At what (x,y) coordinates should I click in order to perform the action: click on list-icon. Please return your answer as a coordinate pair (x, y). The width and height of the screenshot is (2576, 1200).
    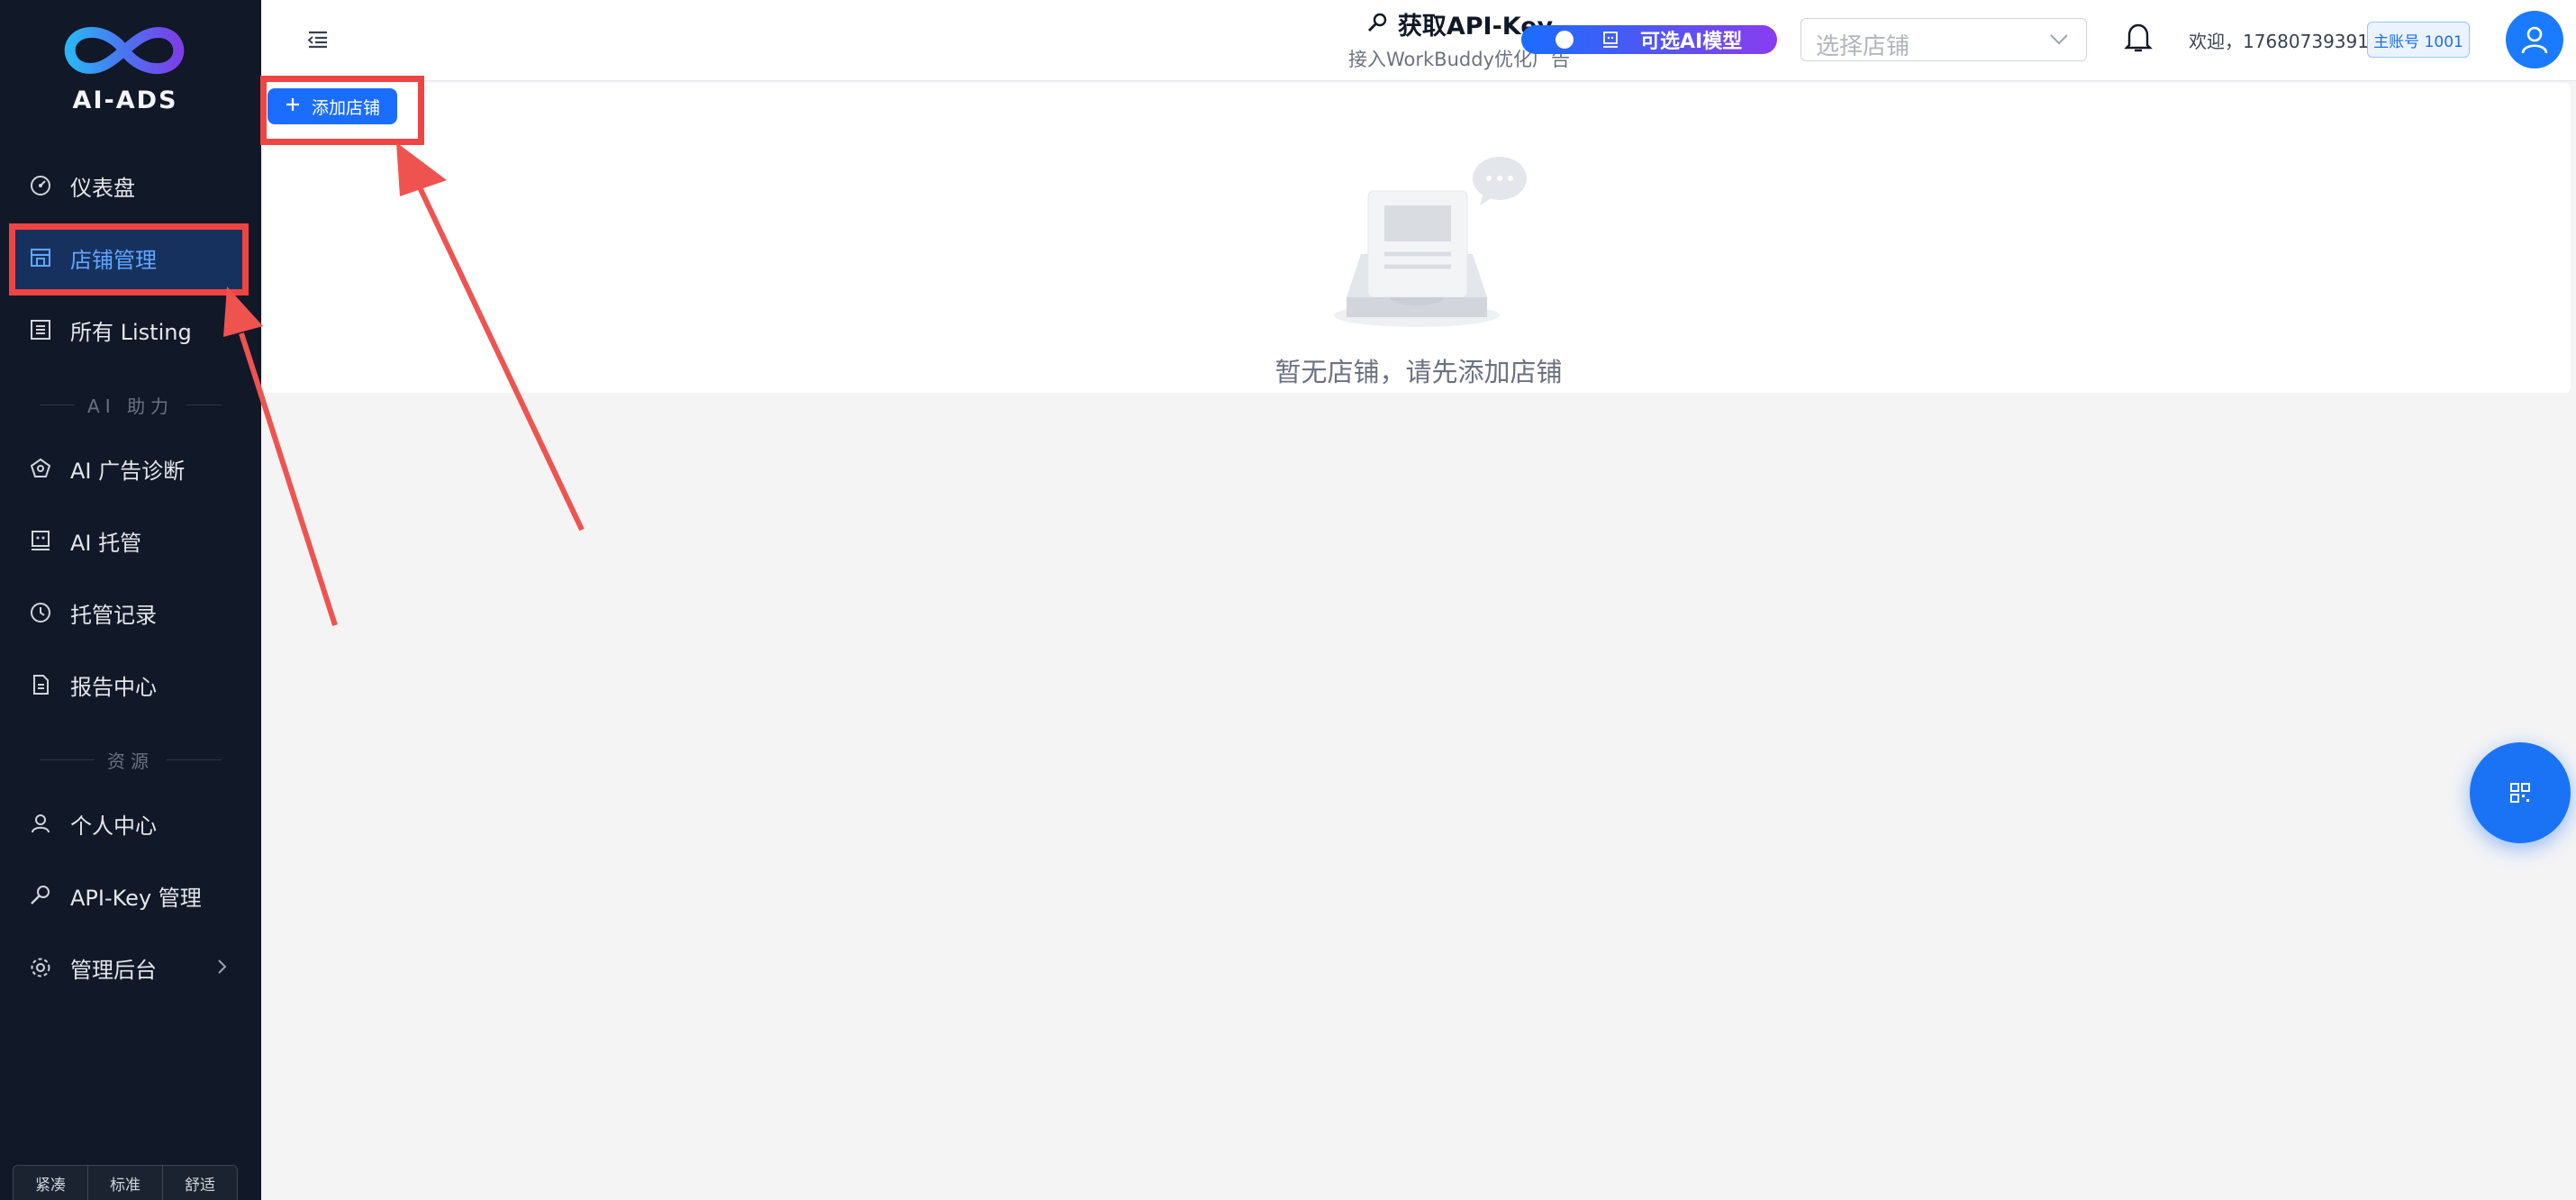
    Looking at the image, I should click on (40, 329).